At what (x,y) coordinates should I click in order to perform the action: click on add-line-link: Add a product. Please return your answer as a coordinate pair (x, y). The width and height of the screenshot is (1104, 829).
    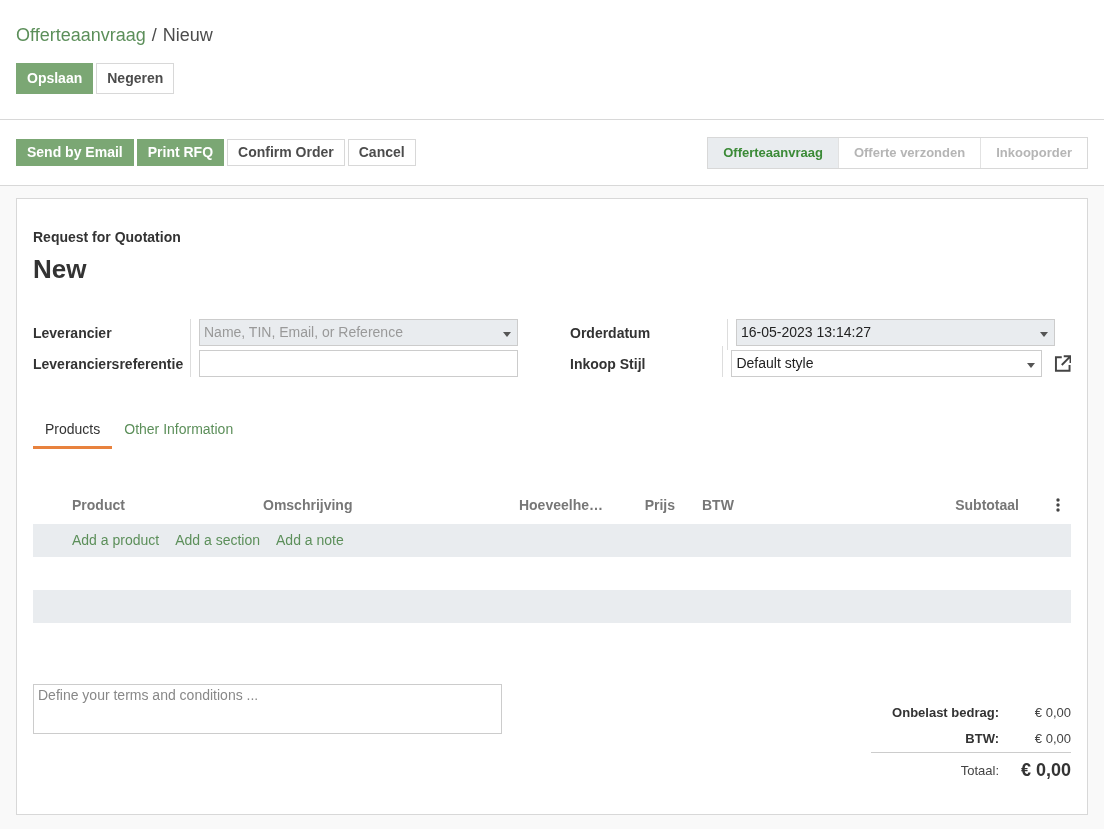
    Looking at the image, I should click on (116, 540).